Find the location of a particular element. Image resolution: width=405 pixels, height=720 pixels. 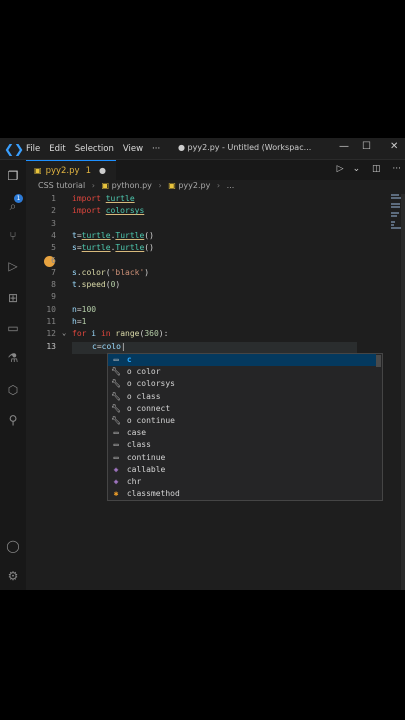

split-editor-icon: ◫ is located at coordinates (376, 169).